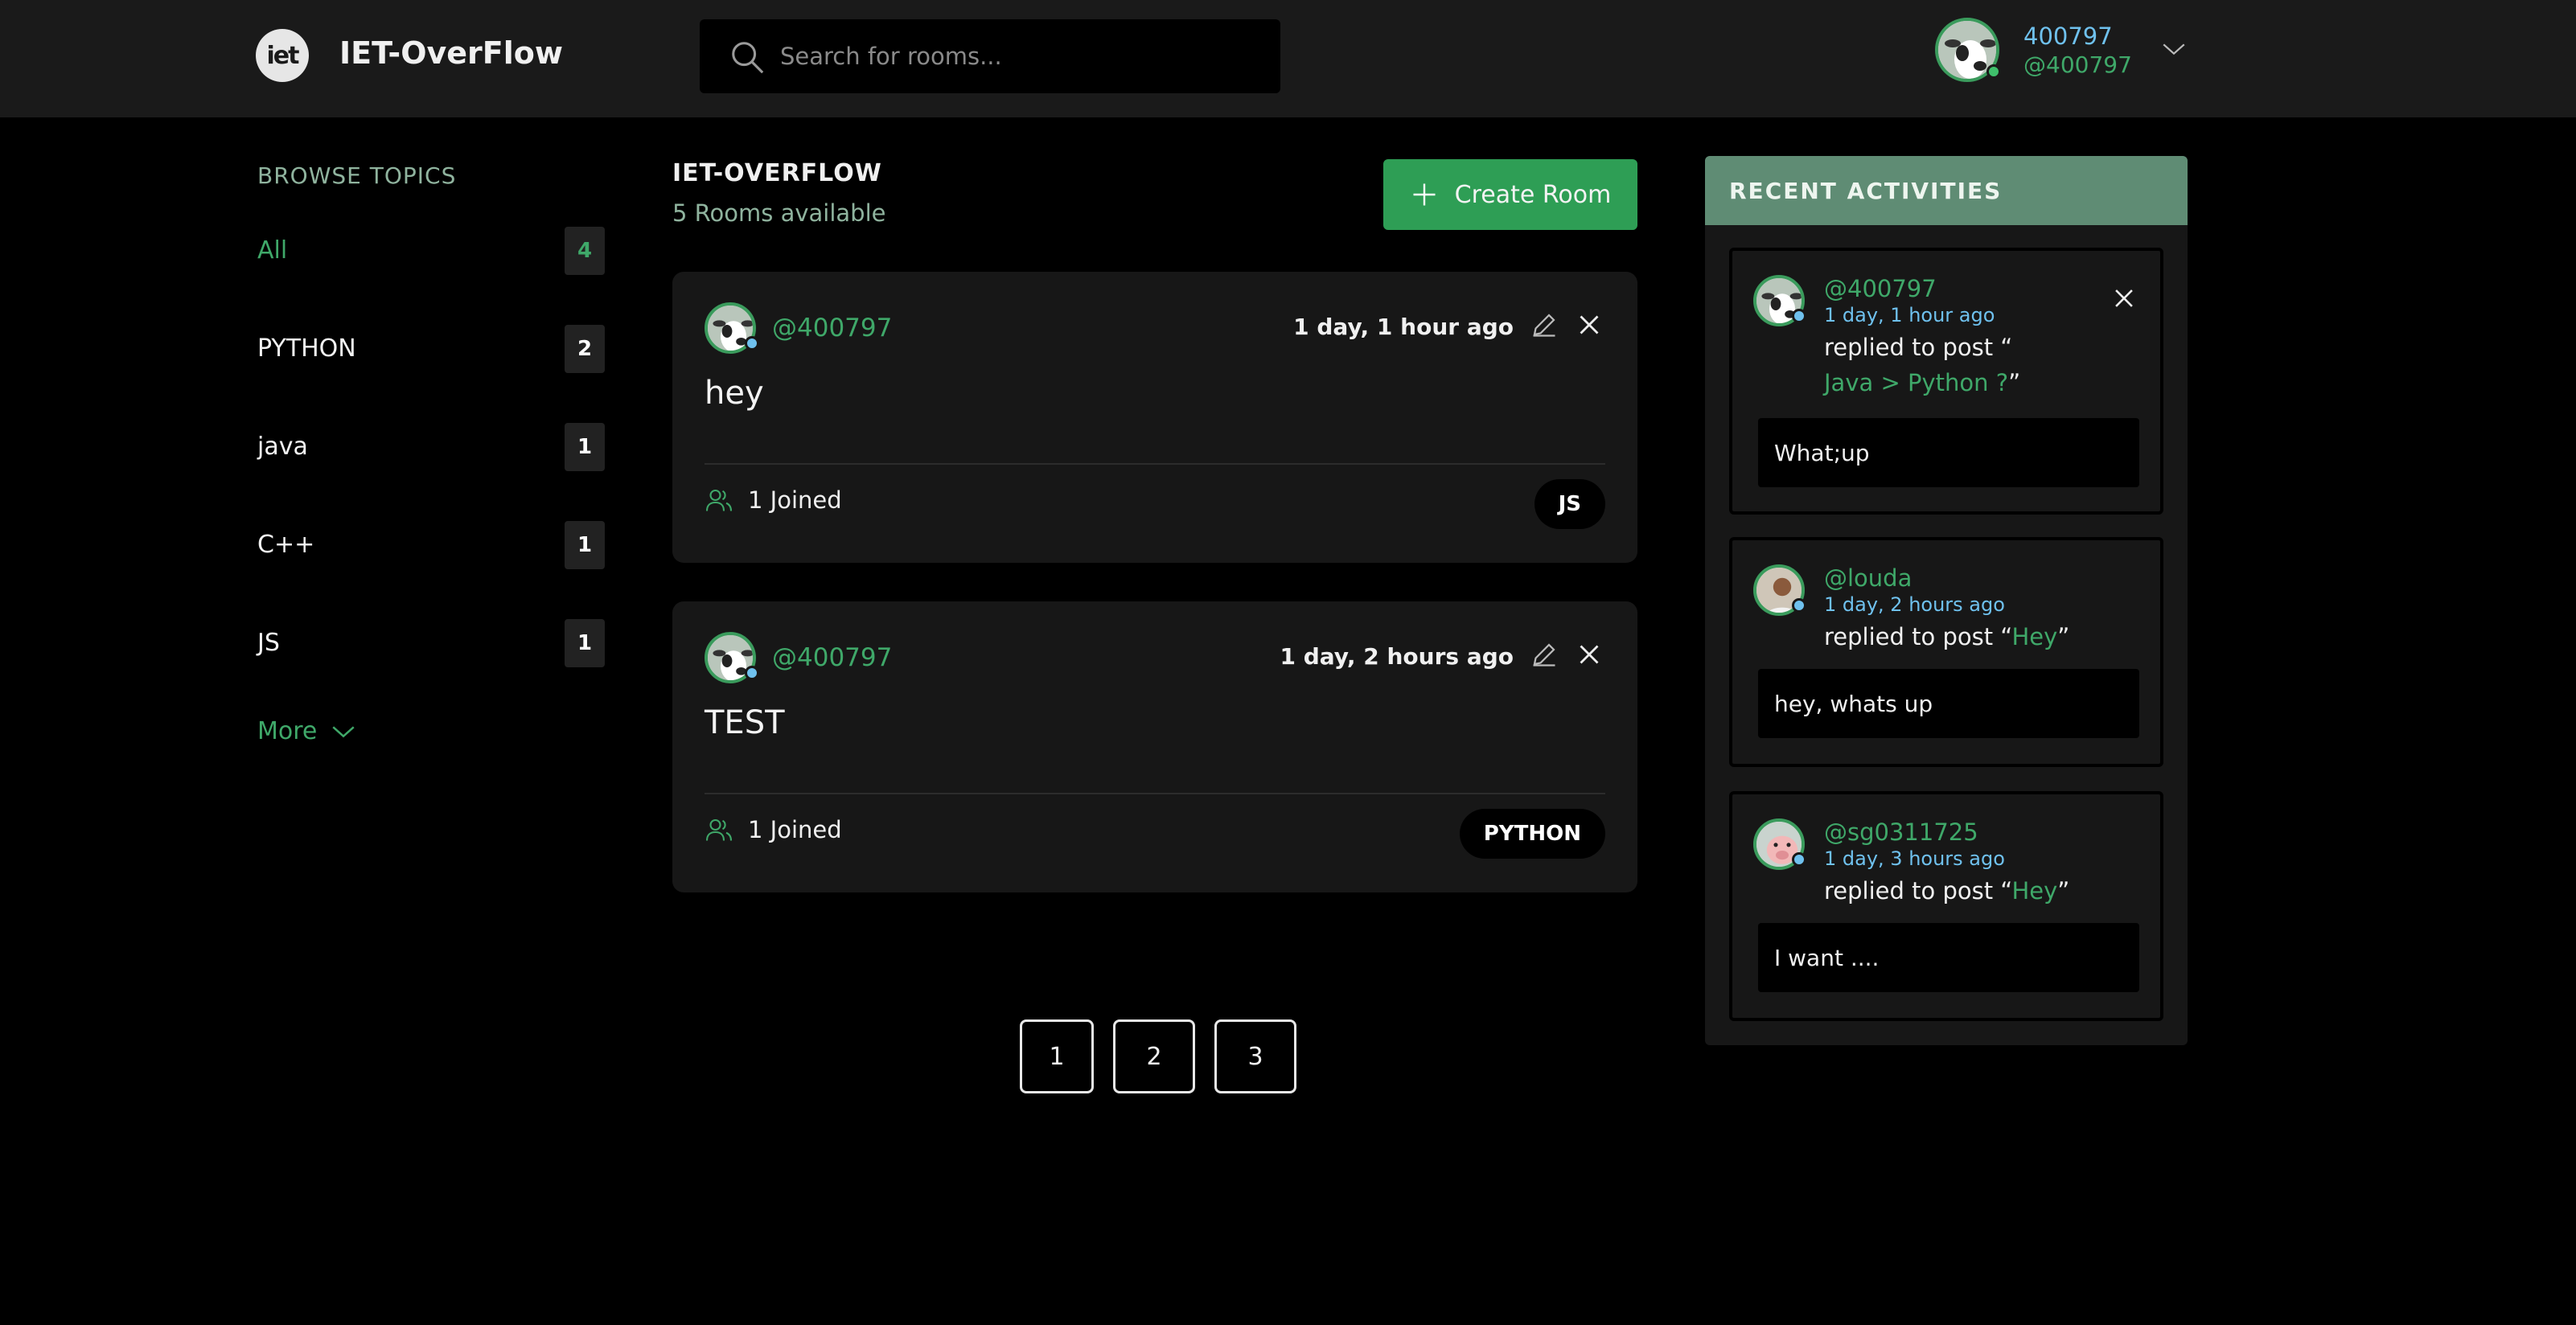 The image size is (2576, 1325). What do you see at coordinates (1914, 604) in the screenshot?
I see `activity-time: 1 day, 2 hours ago` at bounding box center [1914, 604].